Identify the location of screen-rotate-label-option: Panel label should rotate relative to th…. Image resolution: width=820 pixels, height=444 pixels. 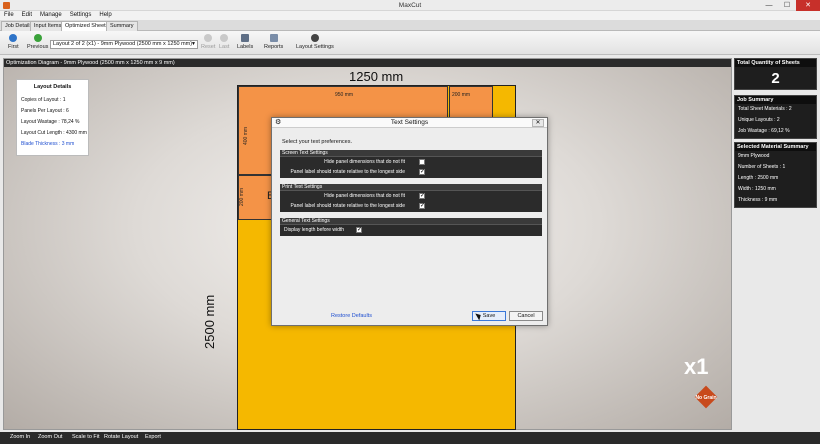
(358, 172).